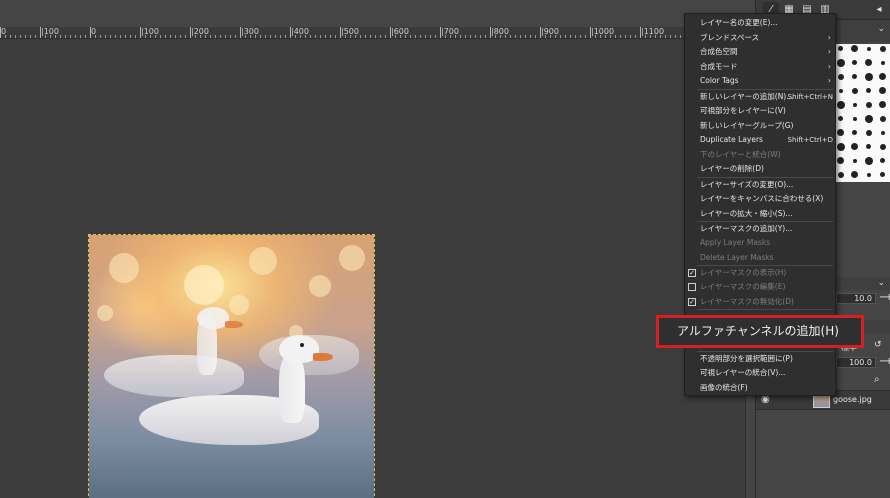 The height and width of the screenshot is (498, 890). What do you see at coordinates (692, 287) in the screenshot?
I see `checkbox-icon` at bounding box center [692, 287].